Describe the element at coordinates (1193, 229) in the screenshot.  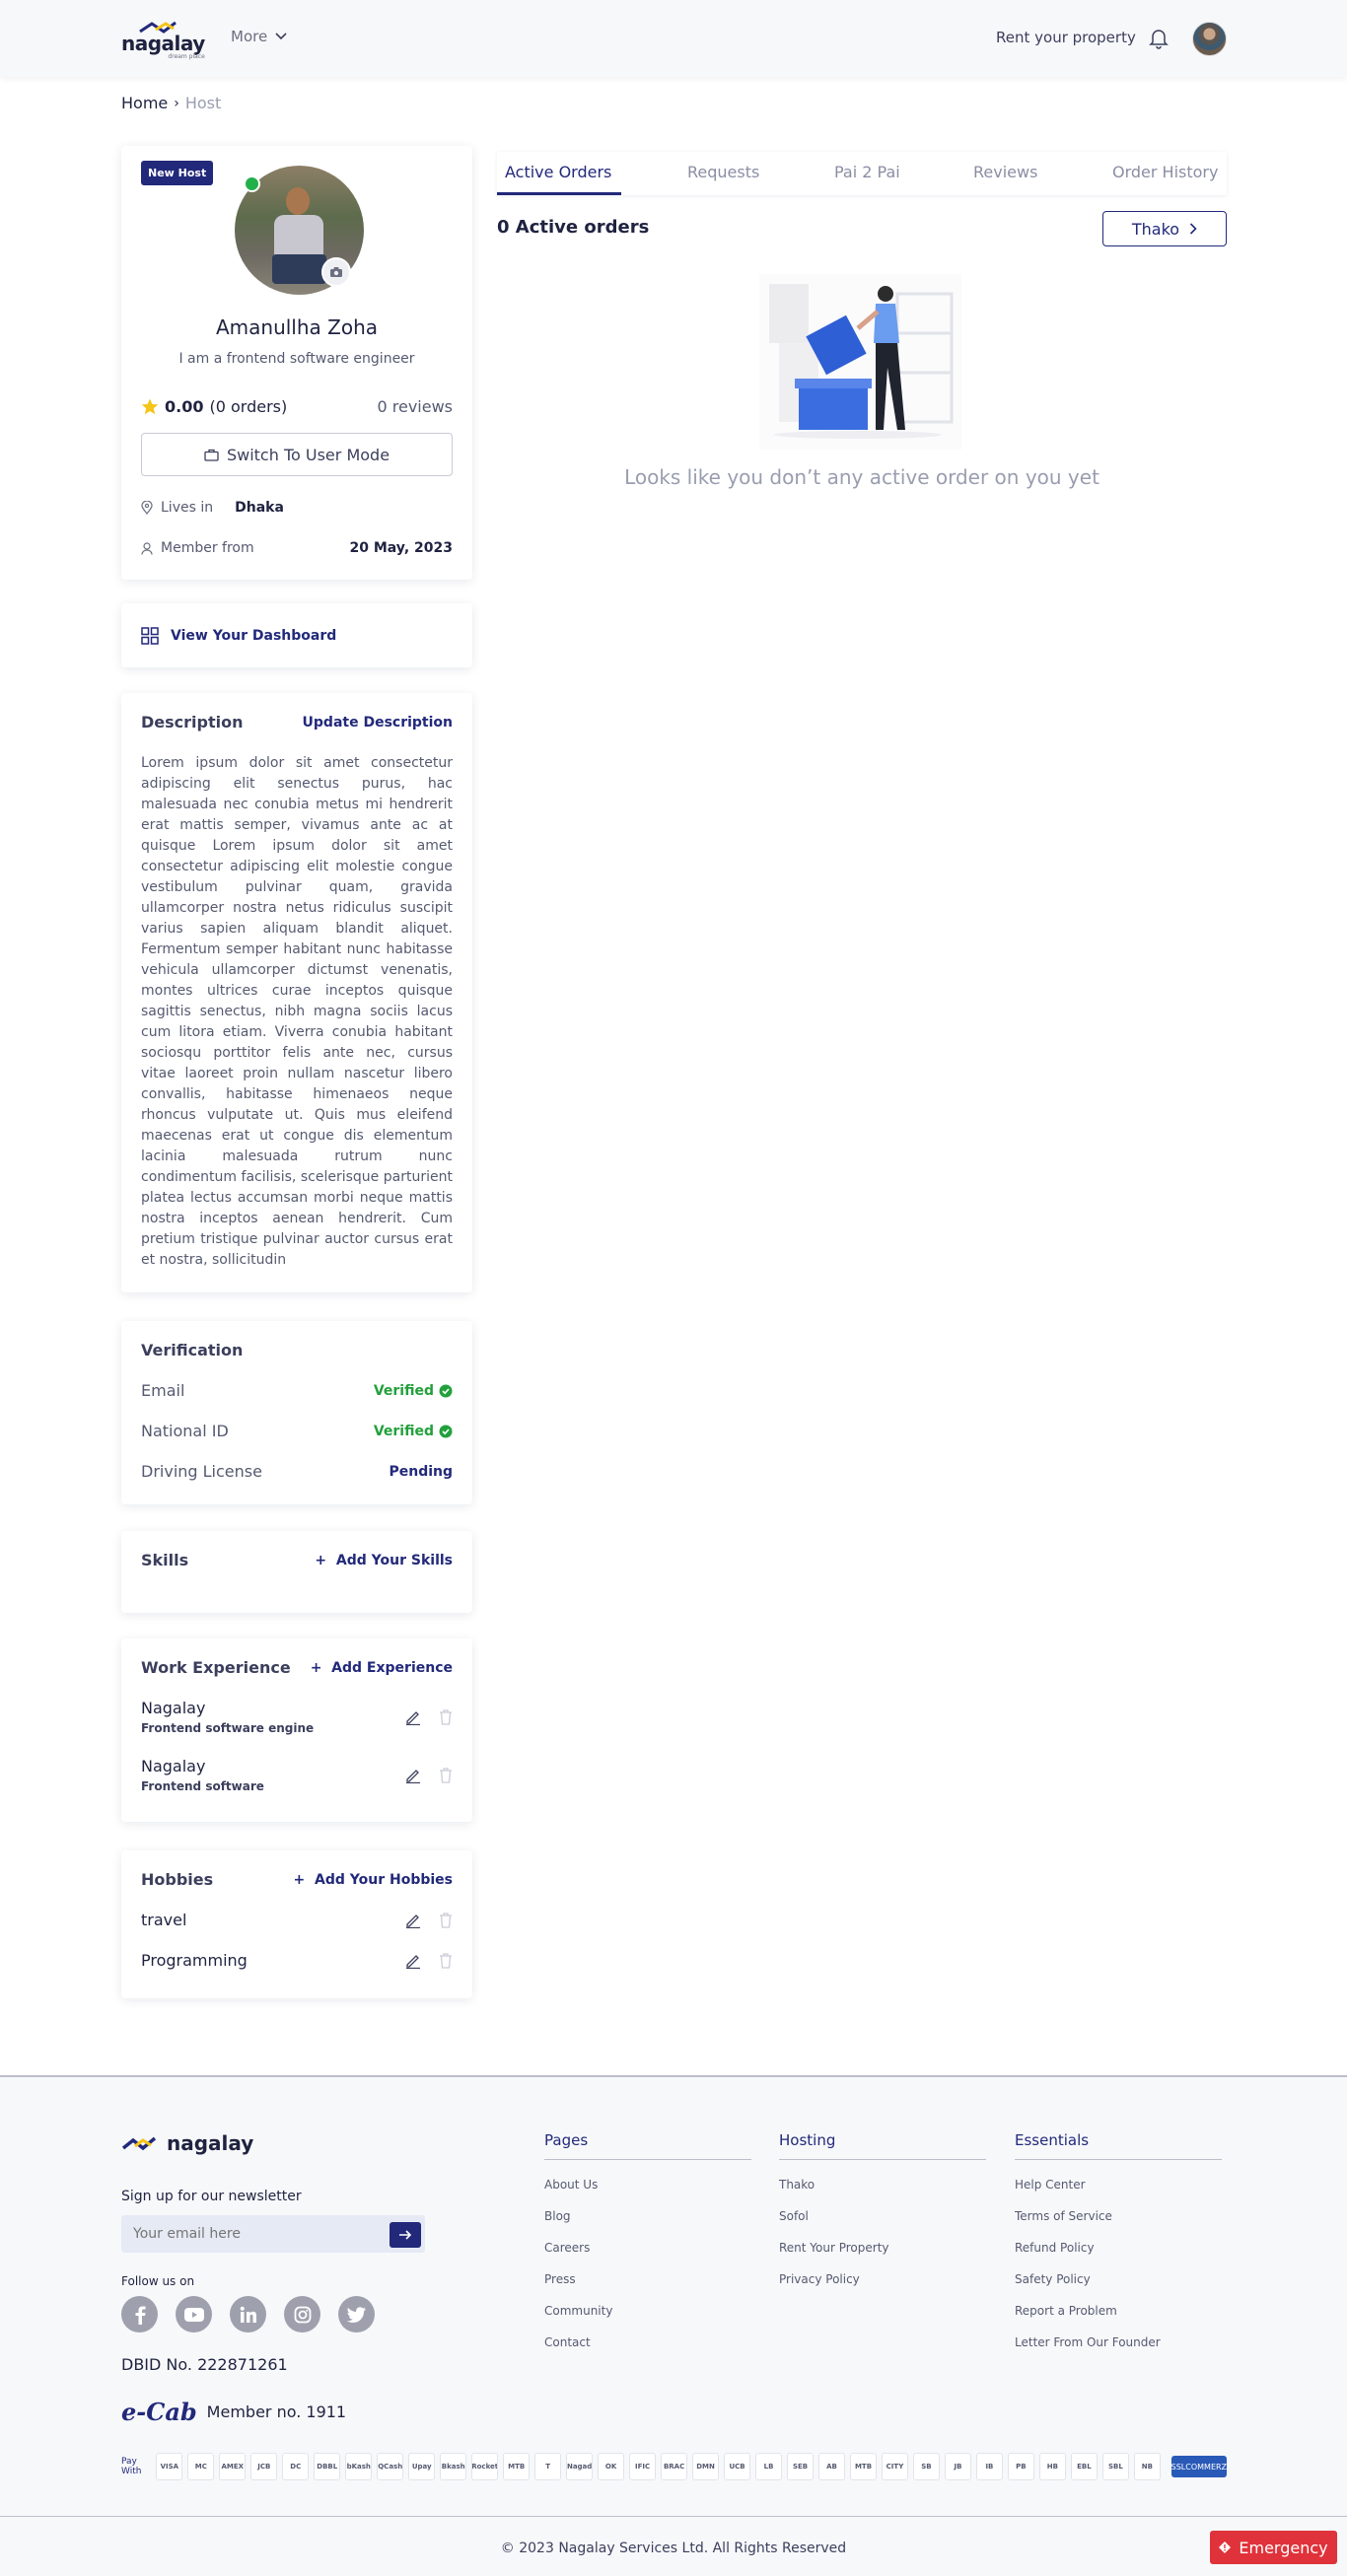
I see `chevron-right-icon` at that location.